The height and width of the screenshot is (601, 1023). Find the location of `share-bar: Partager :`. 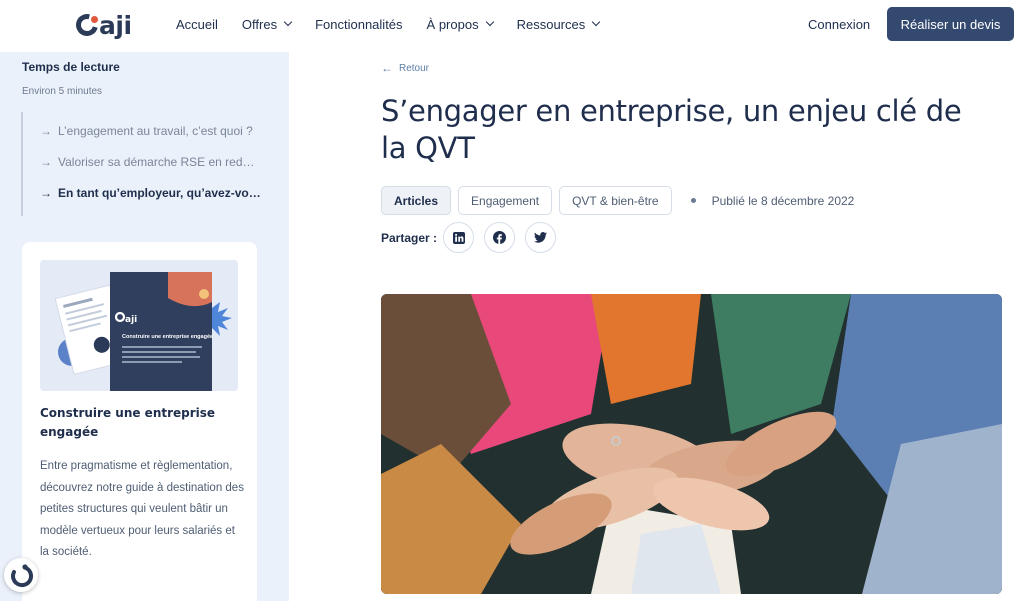

share-bar: Partager : is located at coordinates (473, 237).